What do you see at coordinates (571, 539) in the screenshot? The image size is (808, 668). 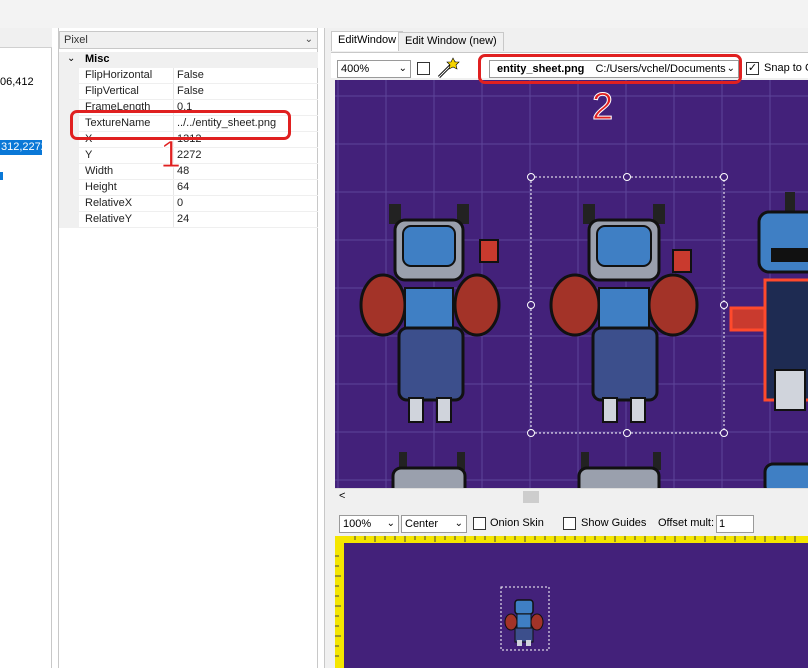 I see `top-ruler` at bounding box center [571, 539].